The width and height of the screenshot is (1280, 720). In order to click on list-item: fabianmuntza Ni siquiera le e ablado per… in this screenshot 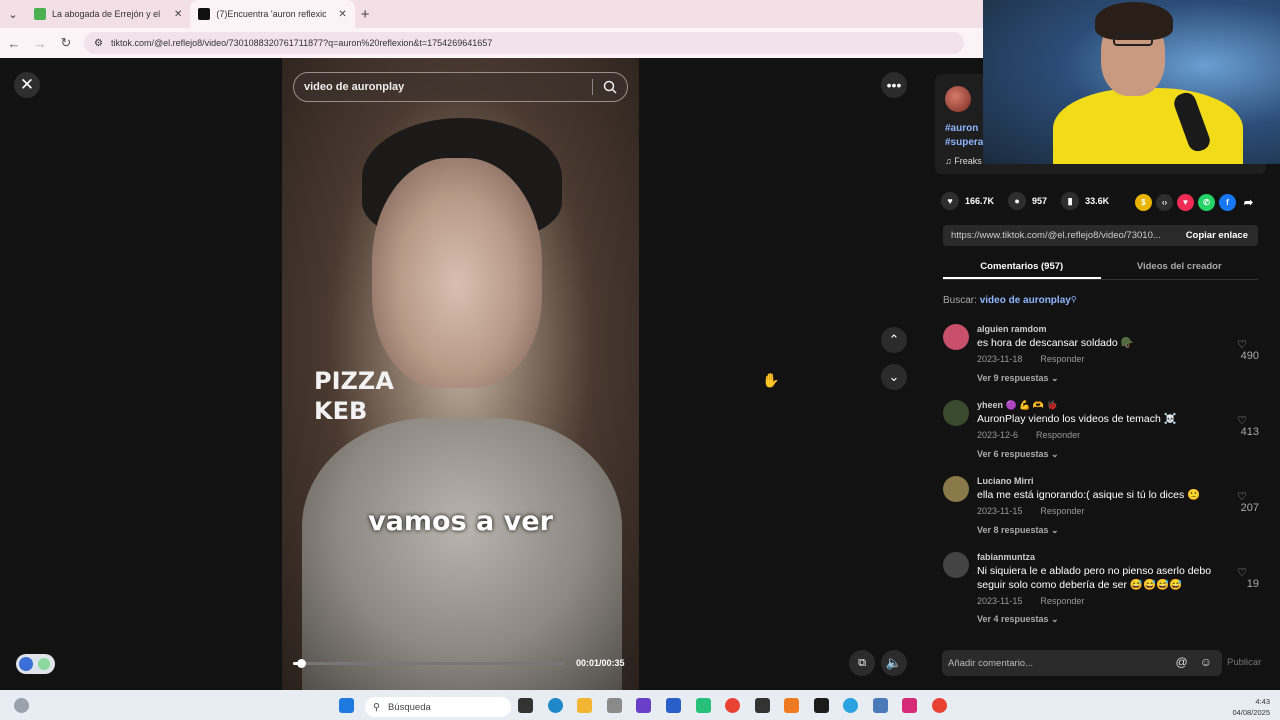, I will do `click(1103, 590)`.